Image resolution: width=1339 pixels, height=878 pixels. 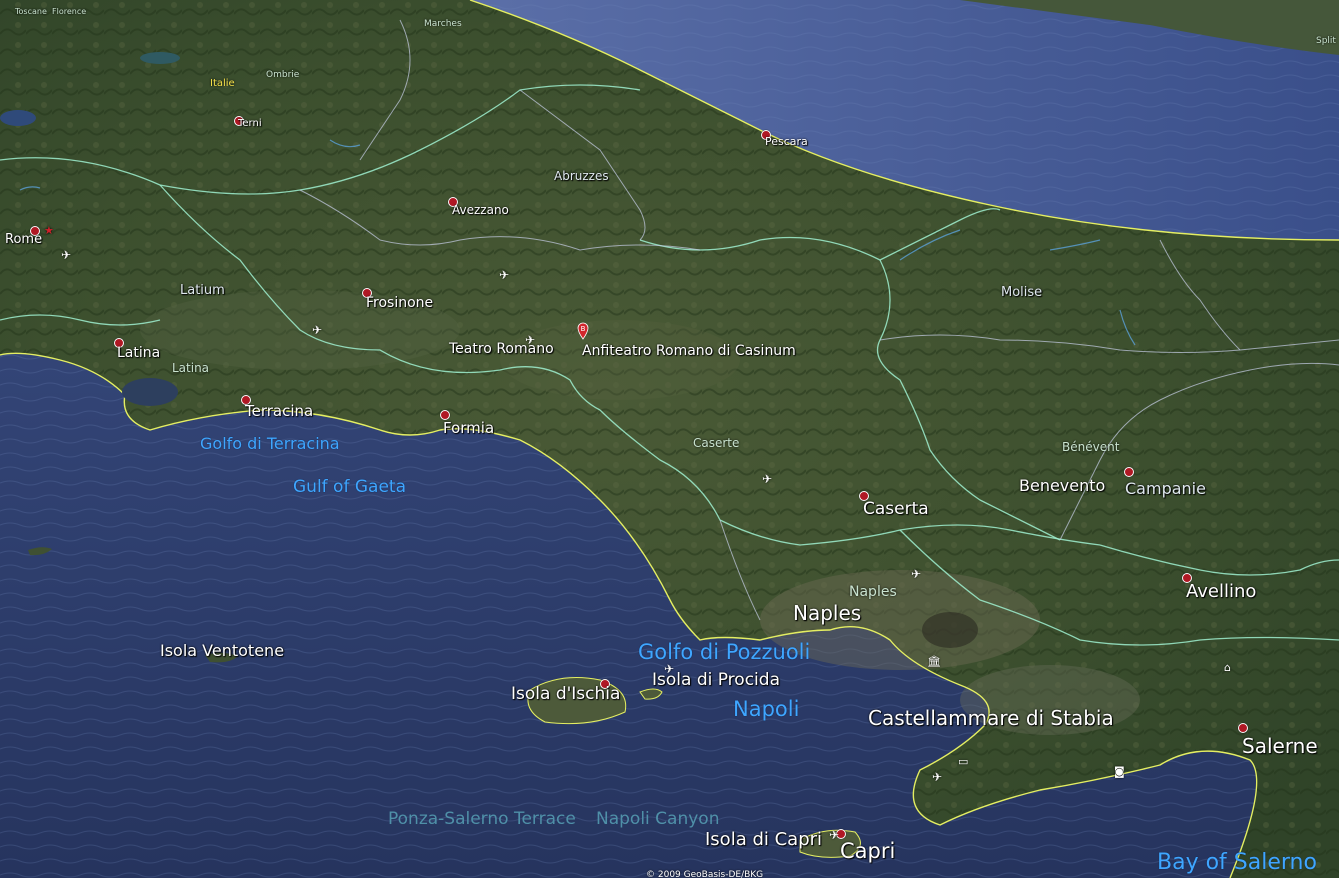 What do you see at coordinates (963, 761) in the screenshot?
I see `hotel-icon: ▭` at bounding box center [963, 761].